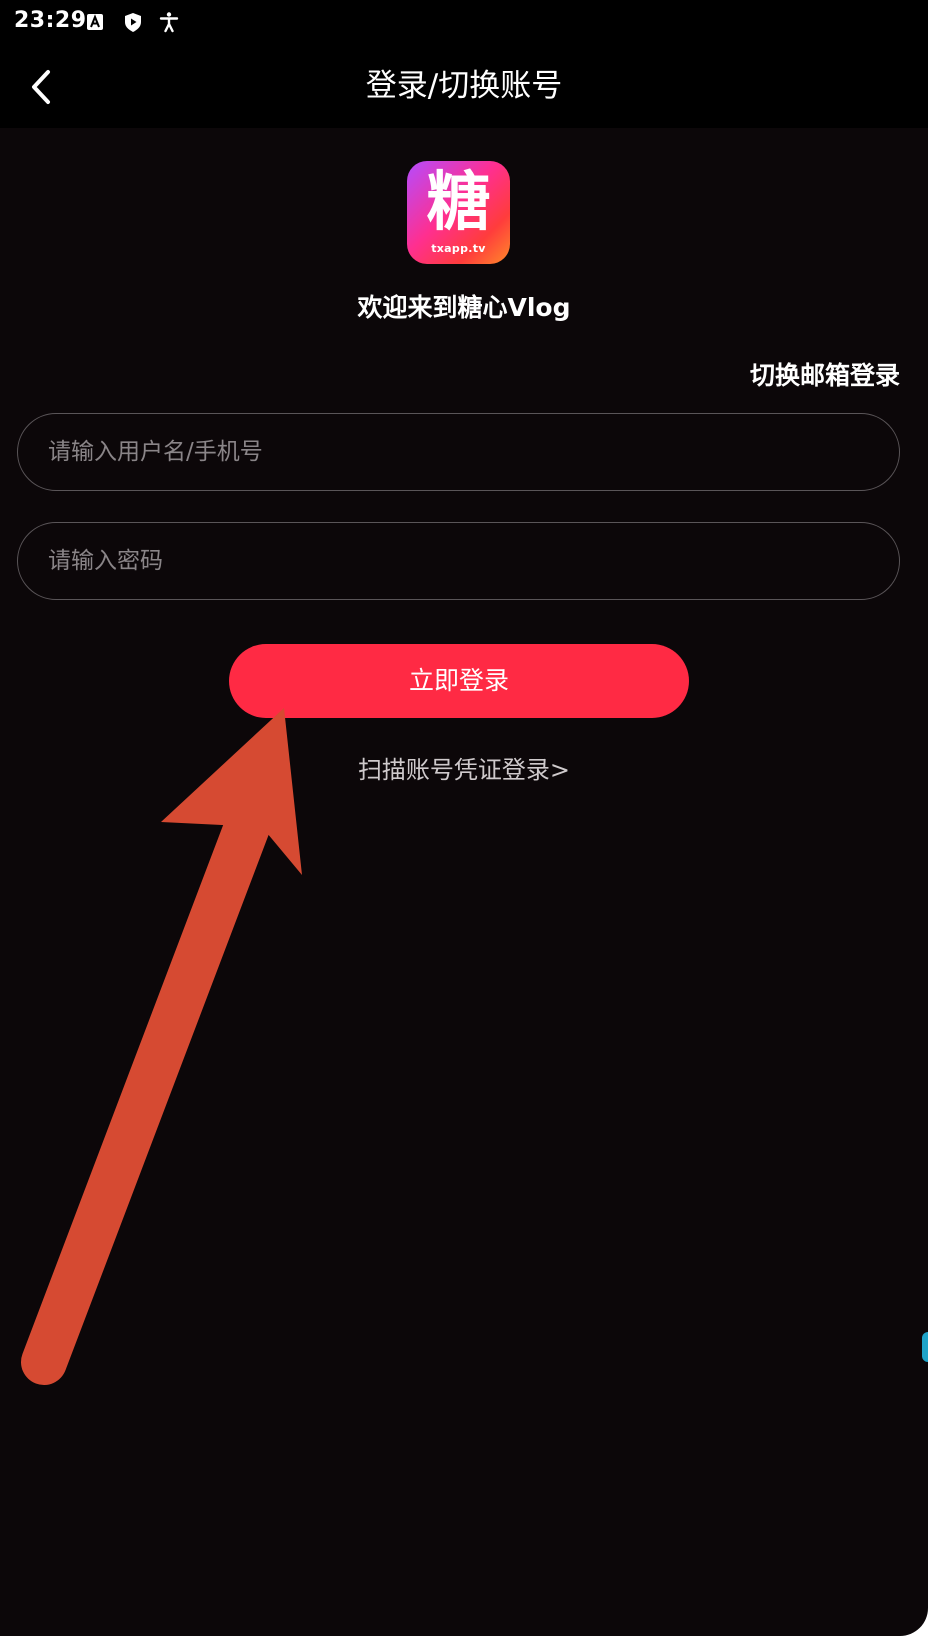 The image size is (928, 1636). I want to click on password-input, so click(458, 560).